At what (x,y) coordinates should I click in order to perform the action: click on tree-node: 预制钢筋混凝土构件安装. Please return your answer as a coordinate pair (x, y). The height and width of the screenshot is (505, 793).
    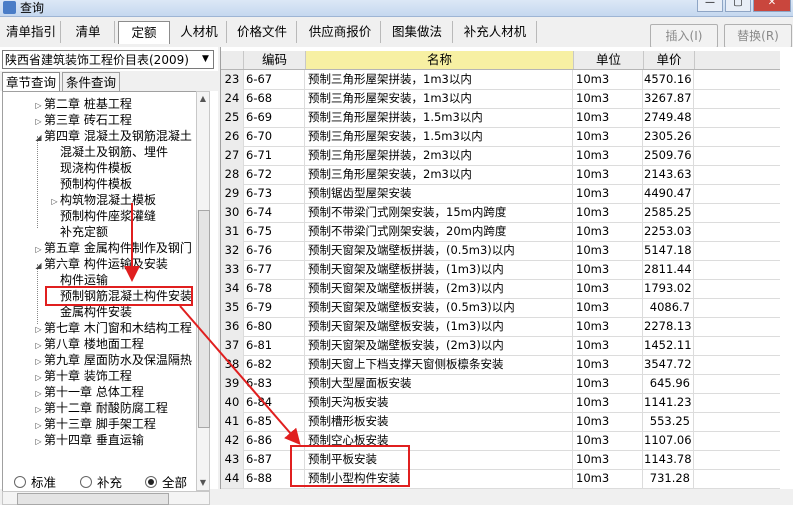
    Looking at the image, I should click on (120, 296).